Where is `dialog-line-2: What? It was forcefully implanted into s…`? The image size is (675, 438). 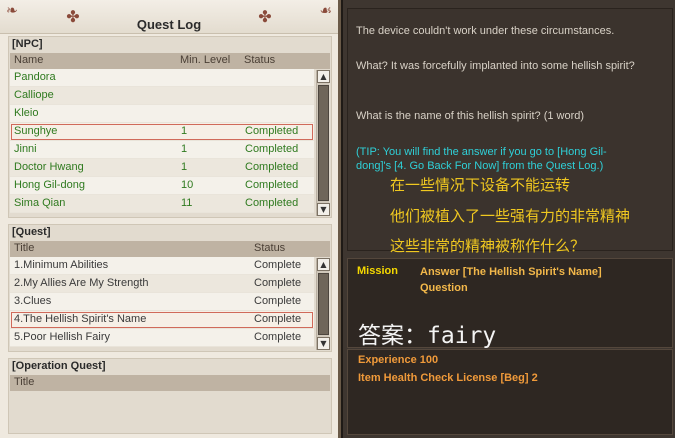 dialog-line-2: What? It was forcefully implanted into s… is located at coordinates (495, 66).